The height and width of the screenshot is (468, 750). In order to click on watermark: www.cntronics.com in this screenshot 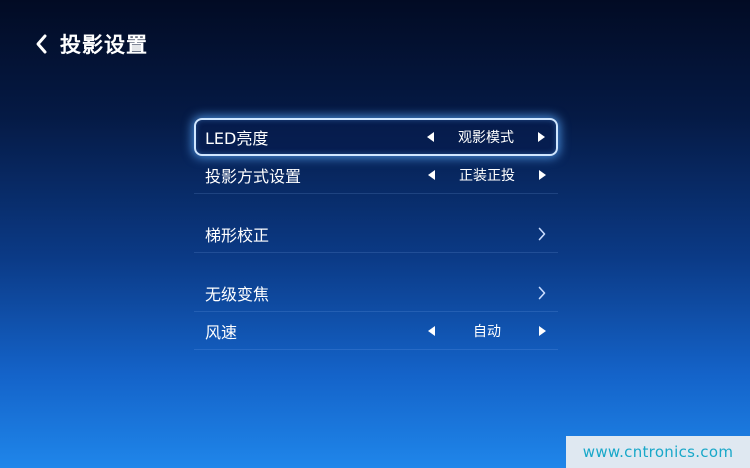, I will do `click(658, 452)`.